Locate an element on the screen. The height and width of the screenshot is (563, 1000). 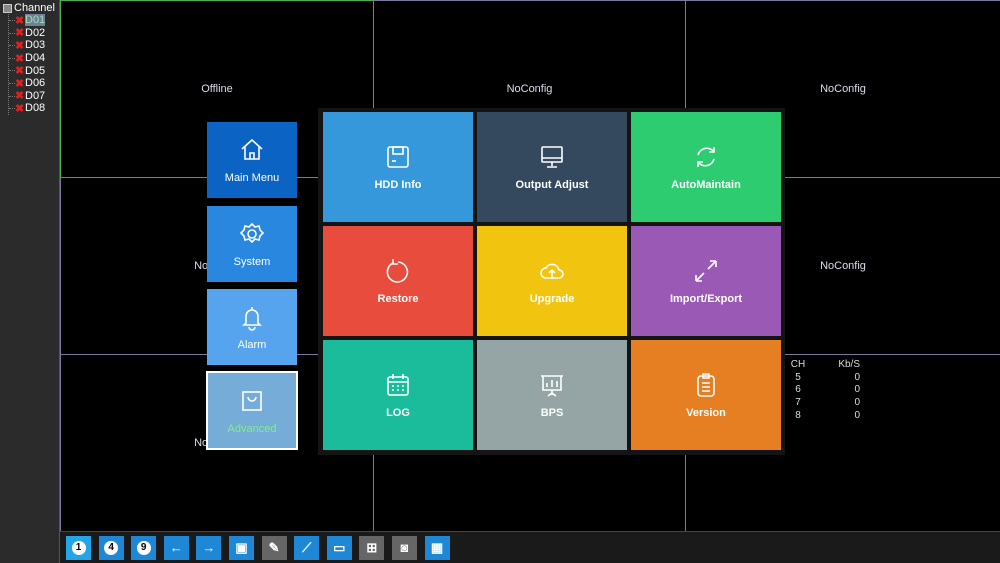
channel-label: D05 is located at coordinates (35, 70).